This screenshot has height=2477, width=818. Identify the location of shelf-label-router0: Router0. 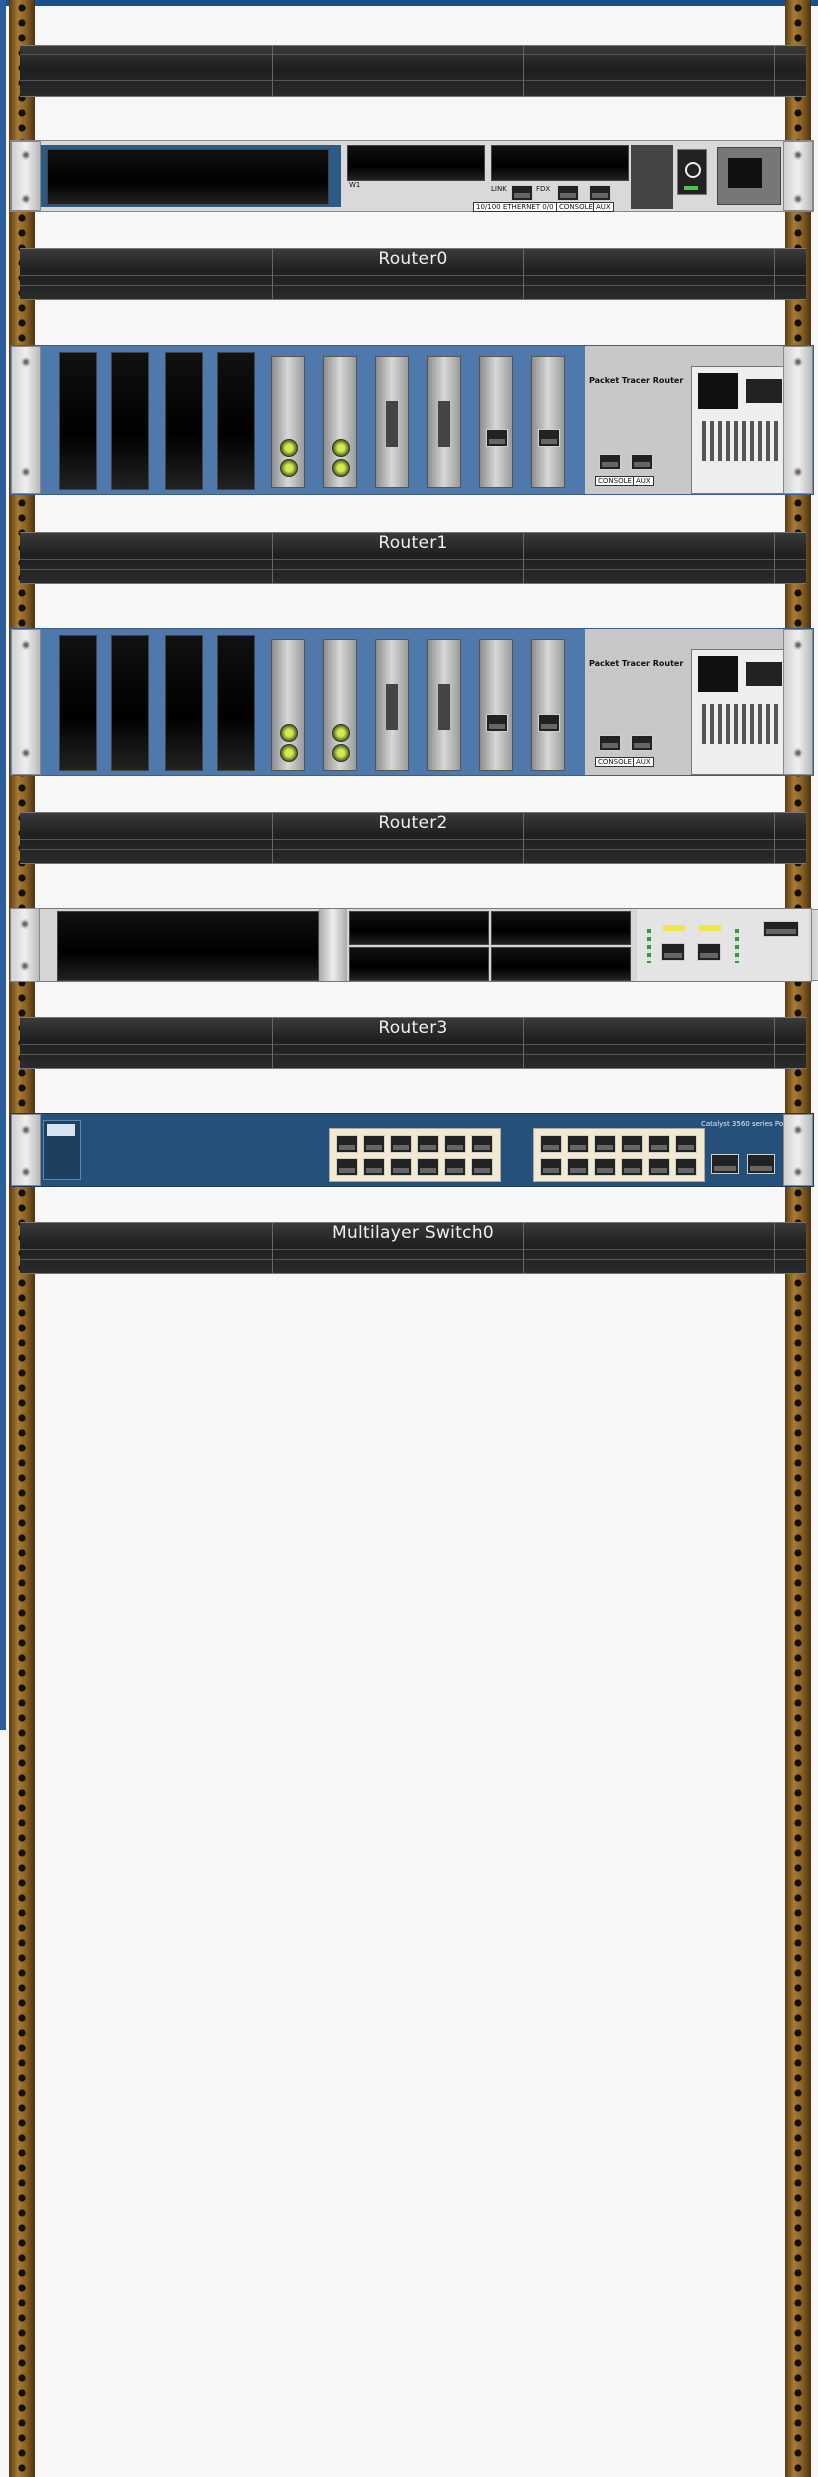
(413, 259).